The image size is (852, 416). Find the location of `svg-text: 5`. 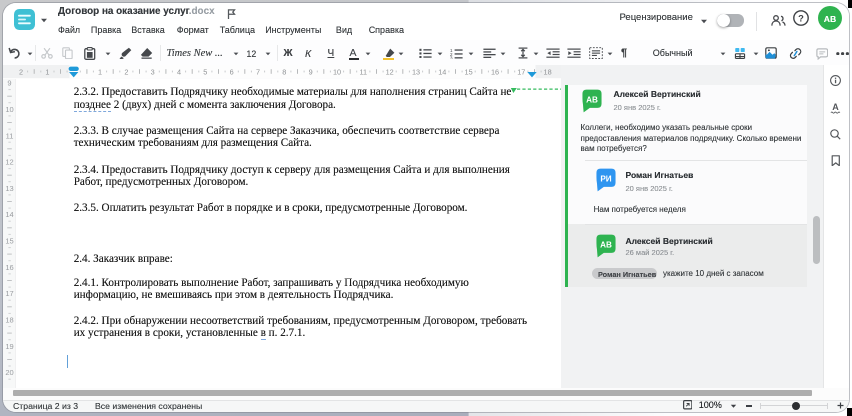

svg-text: 5 is located at coordinates (205, 72).